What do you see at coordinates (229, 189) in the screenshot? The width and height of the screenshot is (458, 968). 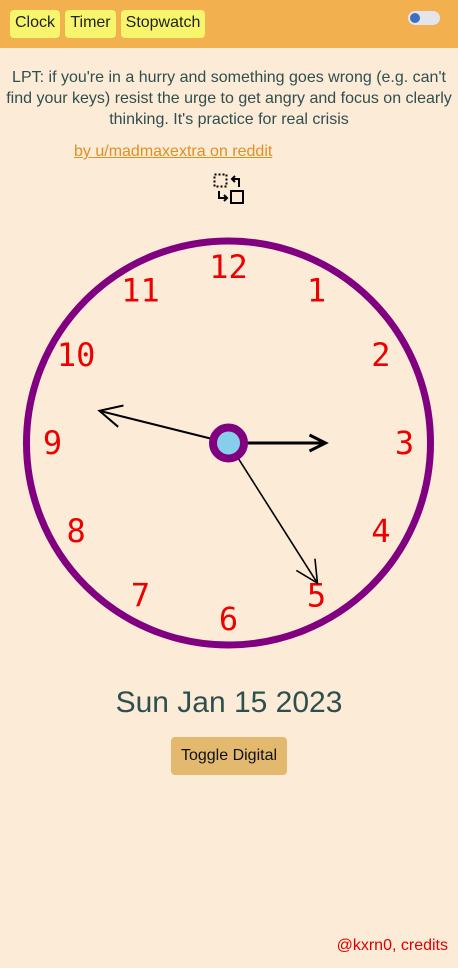 I see `swap-layout-icon` at bounding box center [229, 189].